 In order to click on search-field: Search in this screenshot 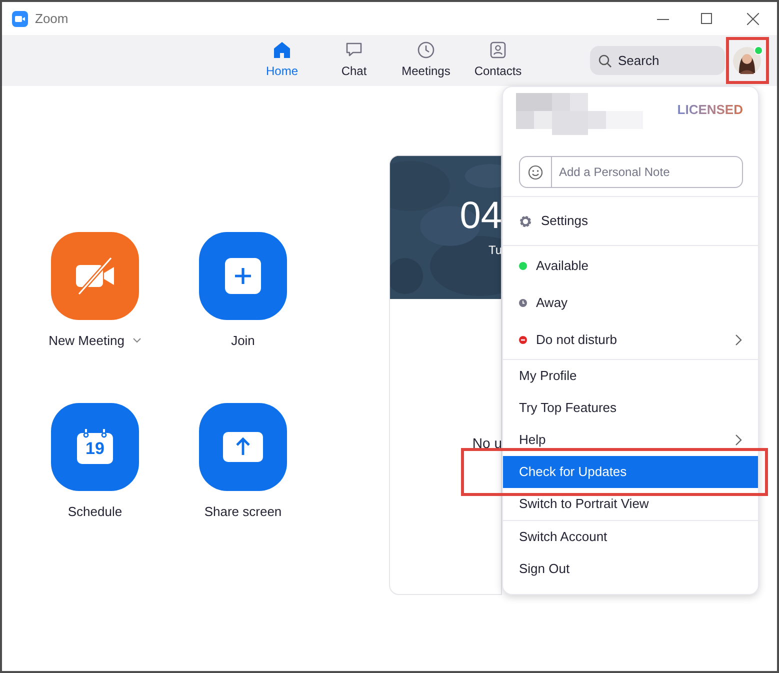, I will do `click(657, 60)`.